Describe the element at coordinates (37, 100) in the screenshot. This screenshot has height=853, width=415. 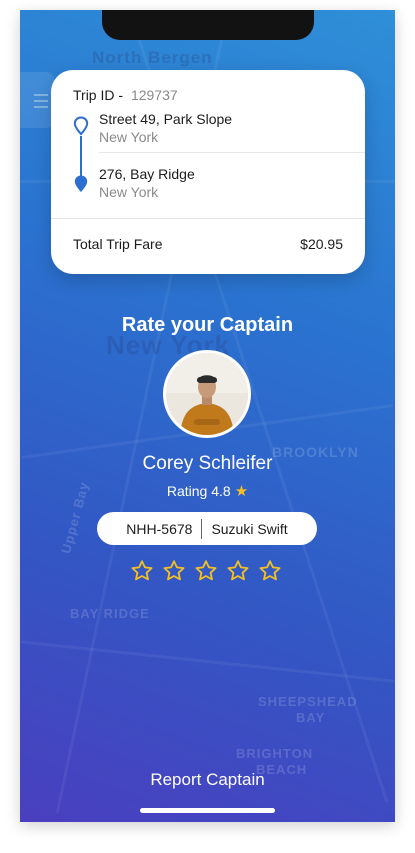
I see `menu-tab` at that location.